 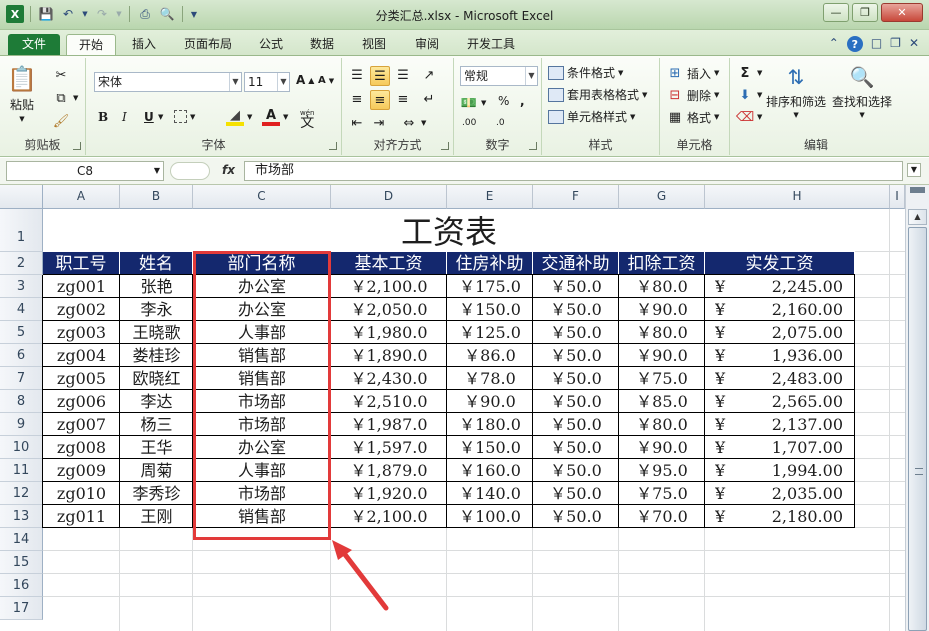 What do you see at coordinates (21, 355) in the screenshot?
I see `row-header: 6` at bounding box center [21, 355].